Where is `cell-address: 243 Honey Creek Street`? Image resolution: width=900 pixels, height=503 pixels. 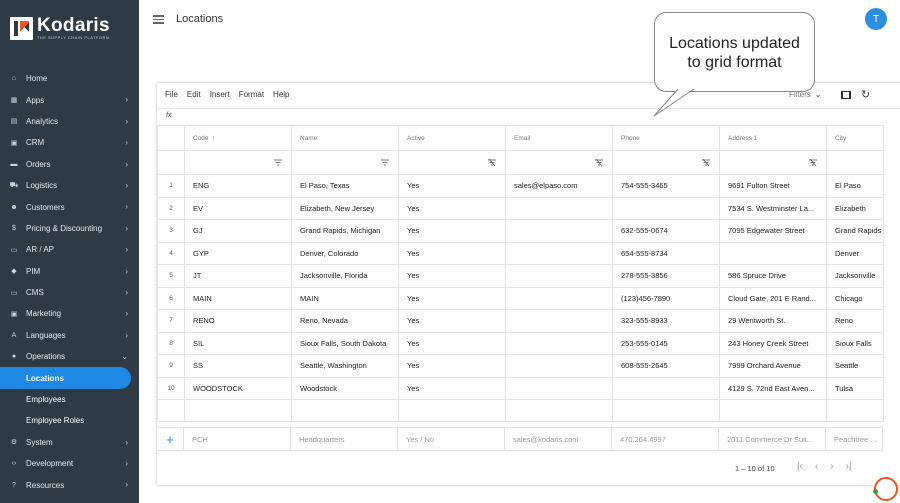
cell-address: 243 Honey Creek Street is located at coordinates (773, 343).